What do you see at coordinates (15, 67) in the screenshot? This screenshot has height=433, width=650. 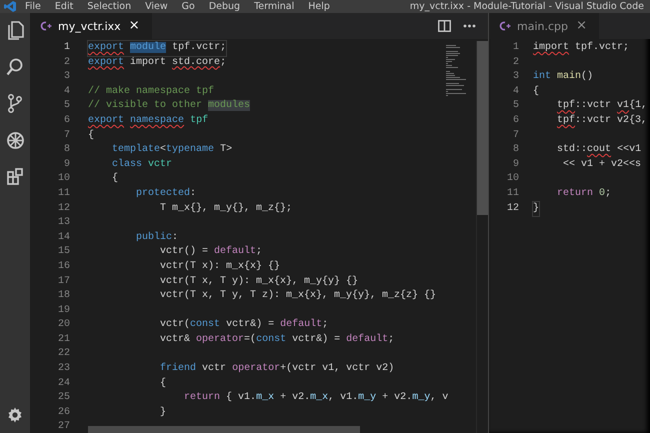 I see `search-icon` at bounding box center [15, 67].